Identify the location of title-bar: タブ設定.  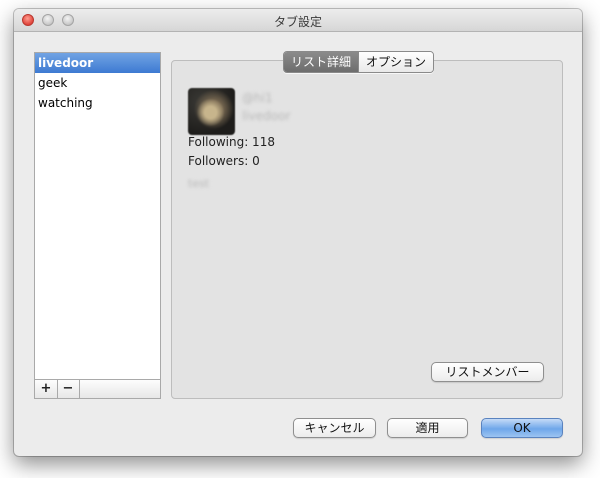
(298, 20).